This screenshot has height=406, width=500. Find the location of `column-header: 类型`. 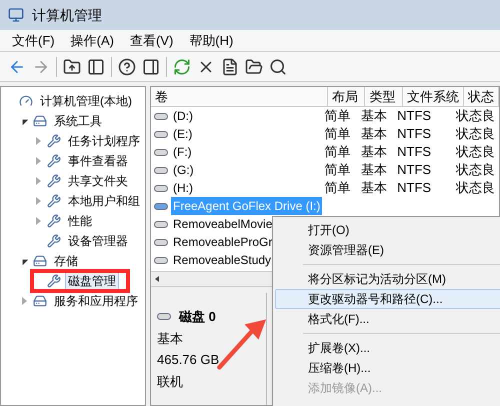

column-header: 类型 is located at coordinates (384, 96).